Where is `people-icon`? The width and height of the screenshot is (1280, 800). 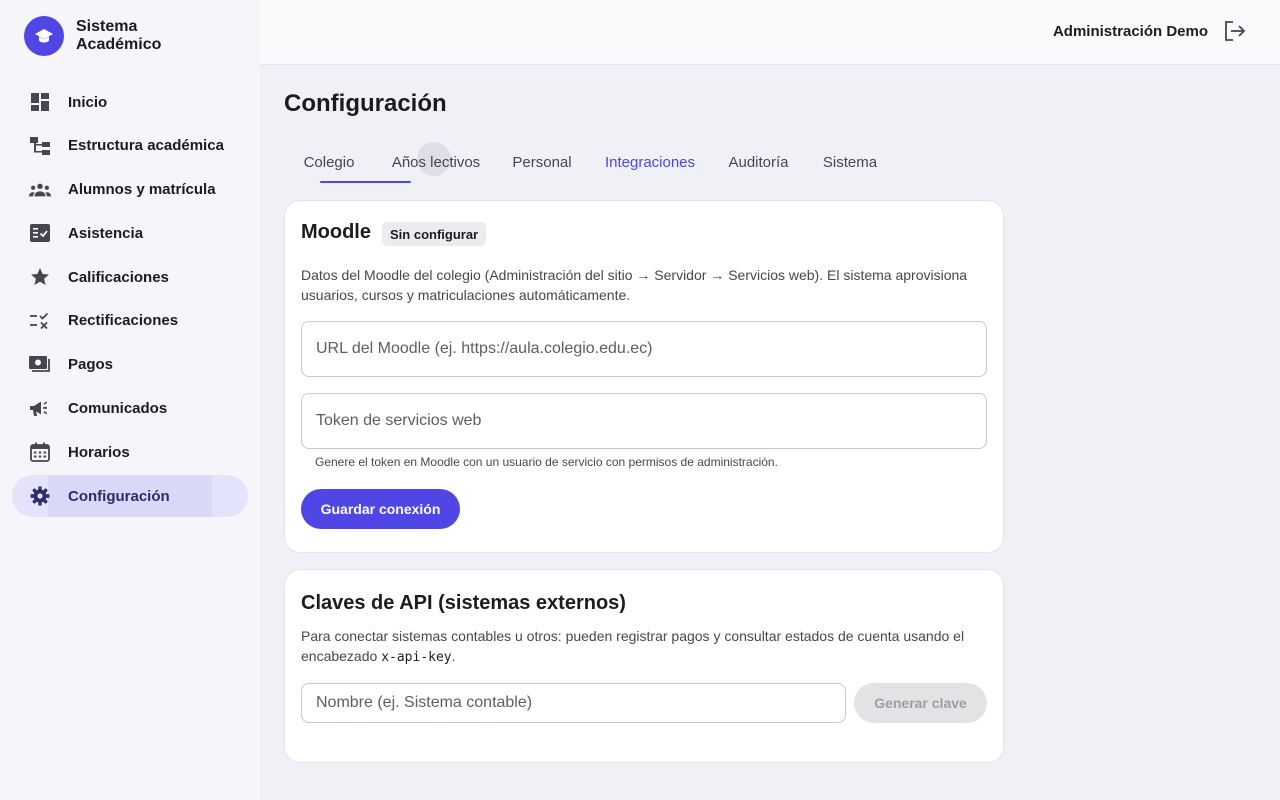
people-icon is located at coordinates (40, 190).